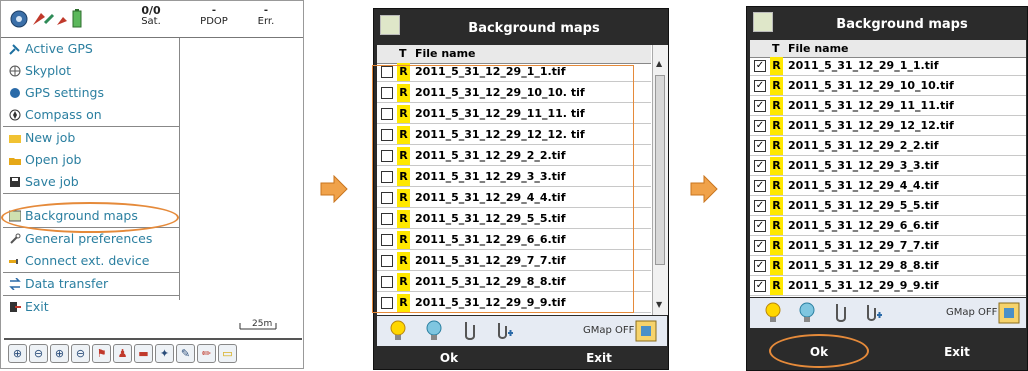 The image size is (1028, 371). Describe the element at coordinates (14, 49) in the screenshot. I see `satellite-icon` at that location.